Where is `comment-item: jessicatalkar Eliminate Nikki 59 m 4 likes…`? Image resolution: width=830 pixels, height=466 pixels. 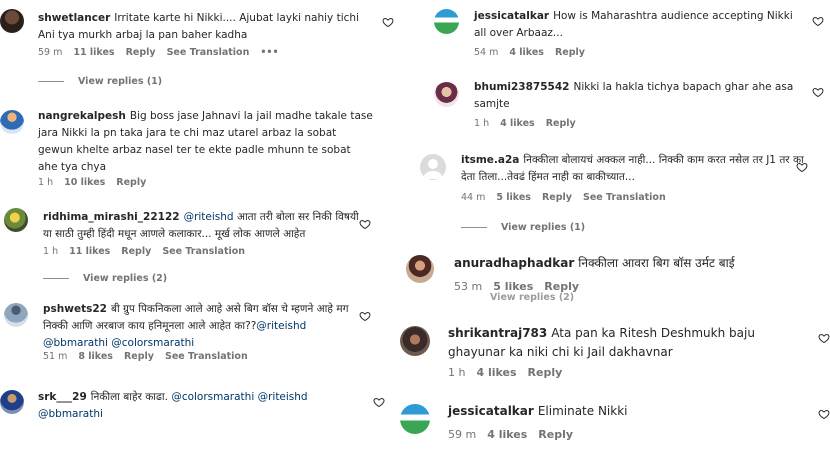
comment-item: jessicatalkar Eliminate Nikki 59 m 4 likes… is located at coordinates (614, 432).